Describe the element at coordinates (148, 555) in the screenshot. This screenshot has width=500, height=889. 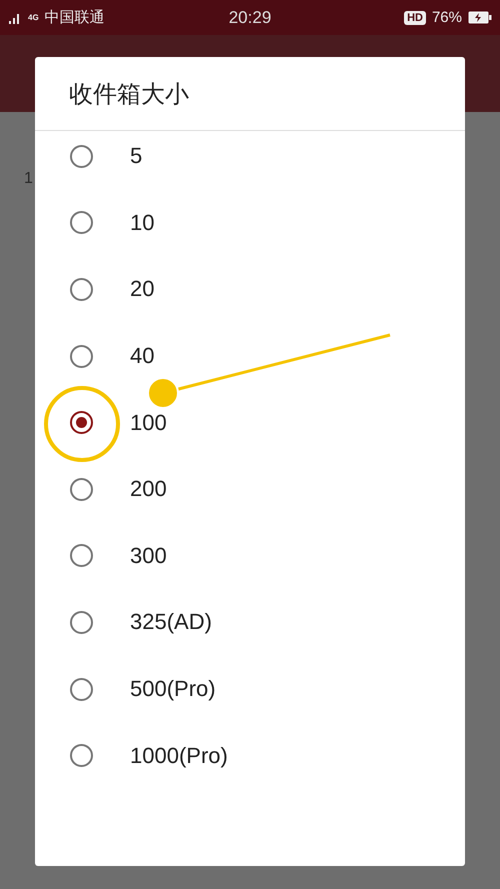
I see `option-label: 300` at that location.